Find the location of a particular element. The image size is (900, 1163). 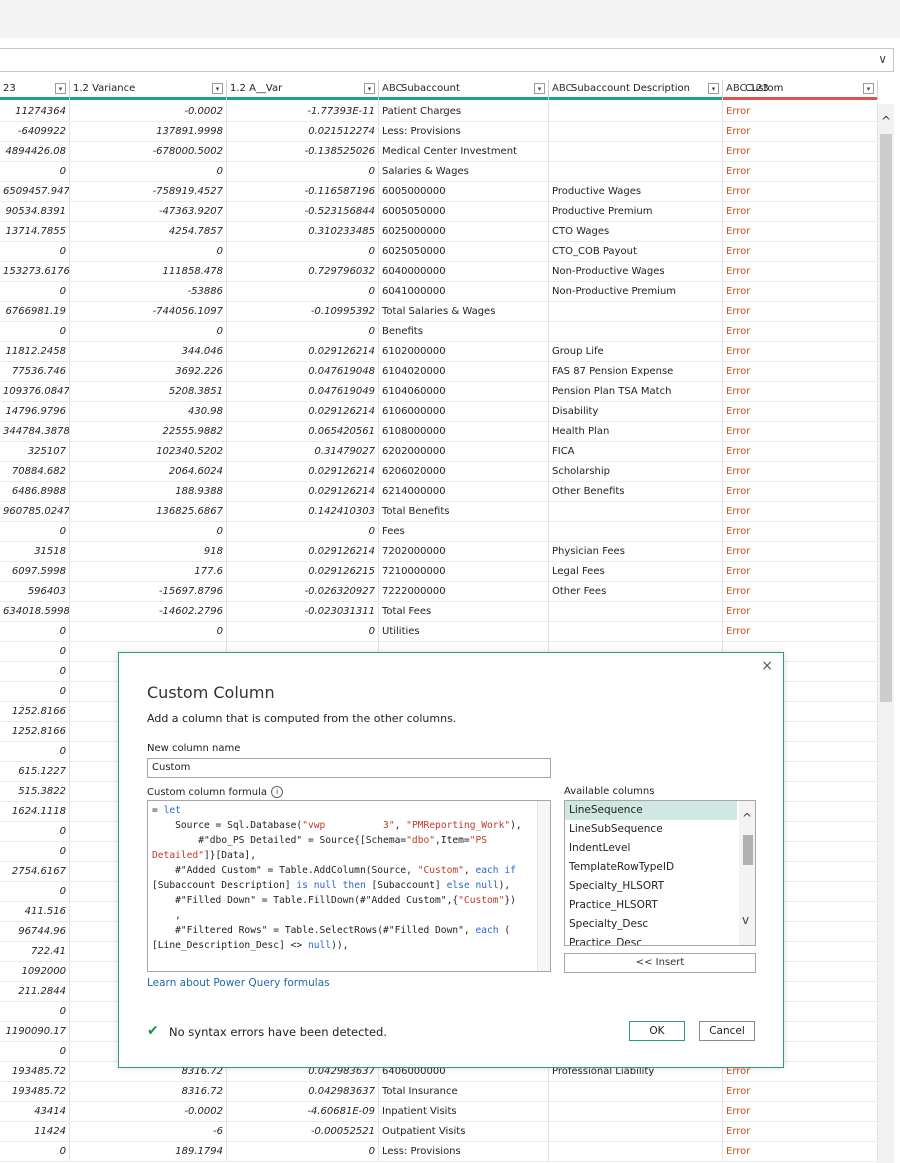

cell-col-subaccount: 6005000000 is located at coordinates (464, 192).